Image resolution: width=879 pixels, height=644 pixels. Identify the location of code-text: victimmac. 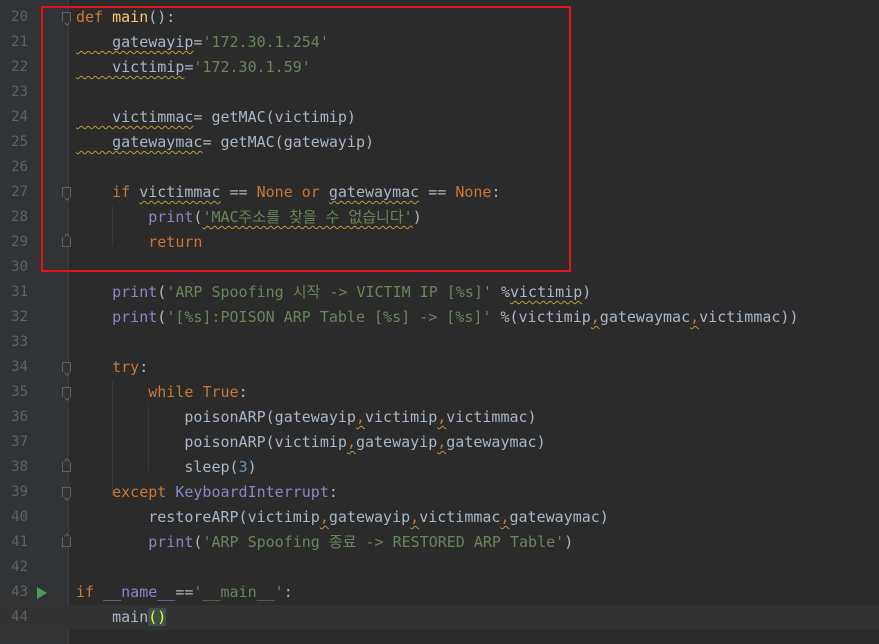
(460, 517).